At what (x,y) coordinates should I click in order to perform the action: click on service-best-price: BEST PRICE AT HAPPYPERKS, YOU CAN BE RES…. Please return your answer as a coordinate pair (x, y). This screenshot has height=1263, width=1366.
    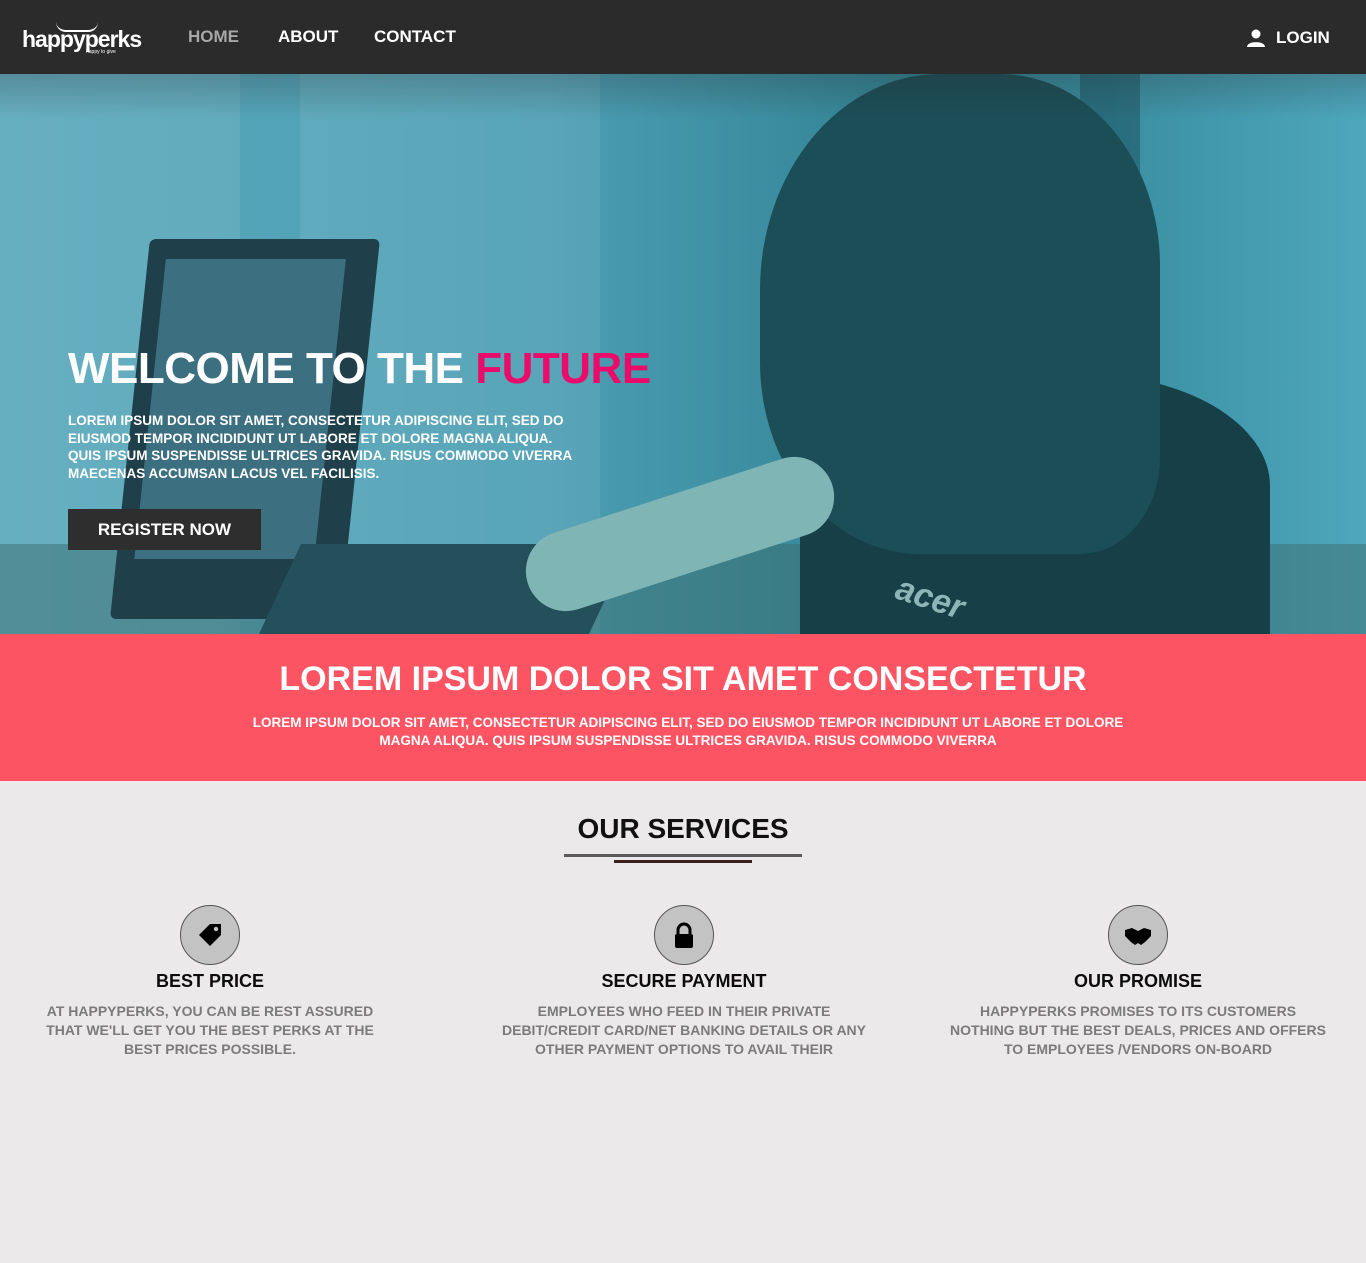
    Looking at the image, I should click on (210, 982).